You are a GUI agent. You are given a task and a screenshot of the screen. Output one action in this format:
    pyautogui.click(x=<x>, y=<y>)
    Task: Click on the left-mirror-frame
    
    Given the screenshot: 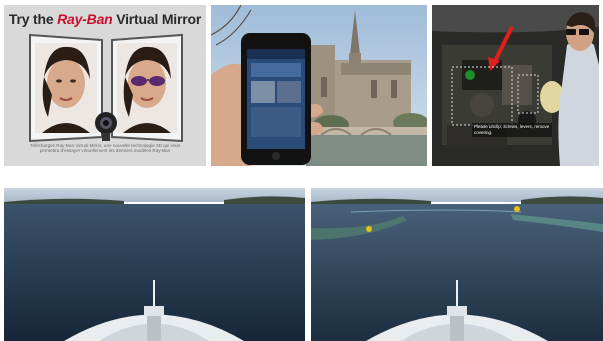 What is the action you would take?
    pyautogui.click(x=66, y=88)
    